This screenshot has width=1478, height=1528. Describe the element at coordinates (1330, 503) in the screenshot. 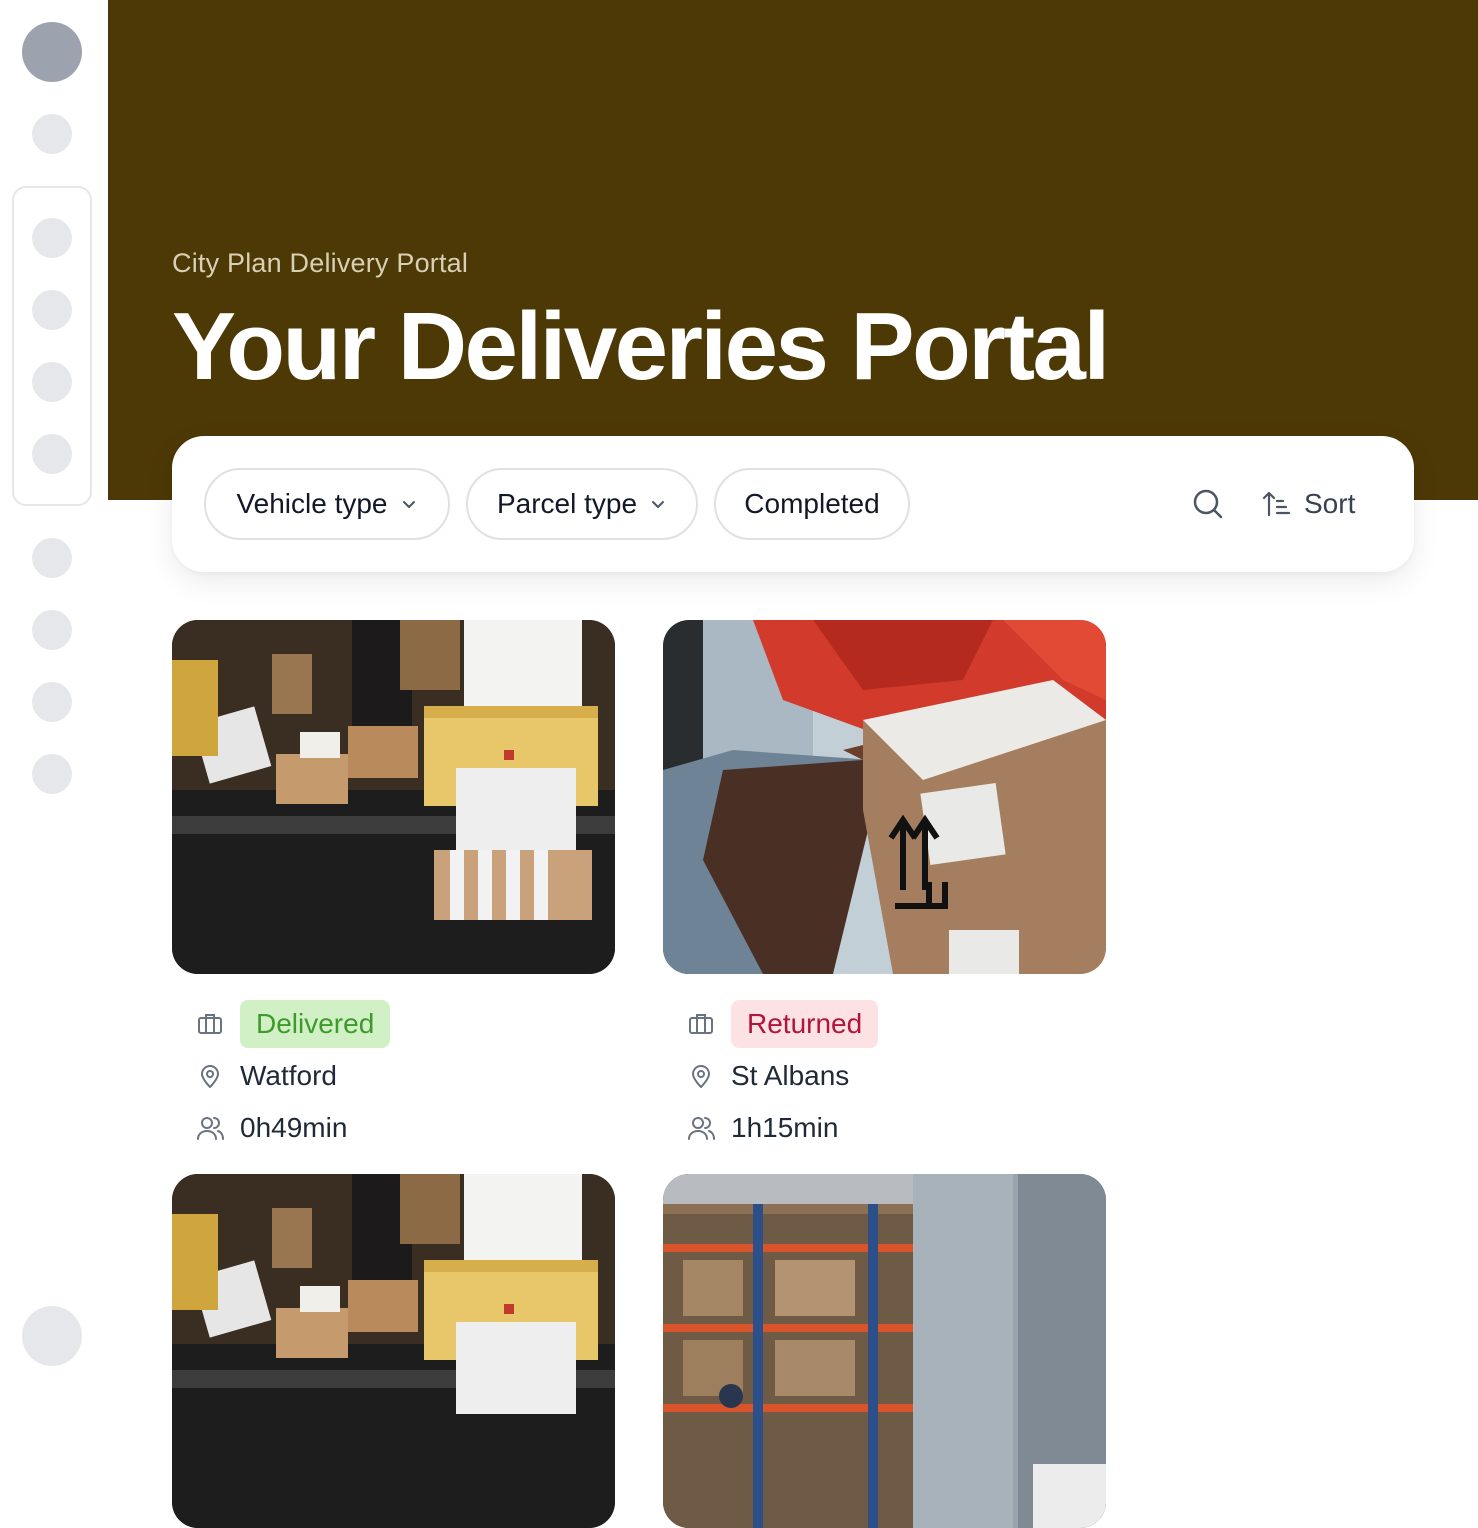

I see `sort-label: Sort` at that location.